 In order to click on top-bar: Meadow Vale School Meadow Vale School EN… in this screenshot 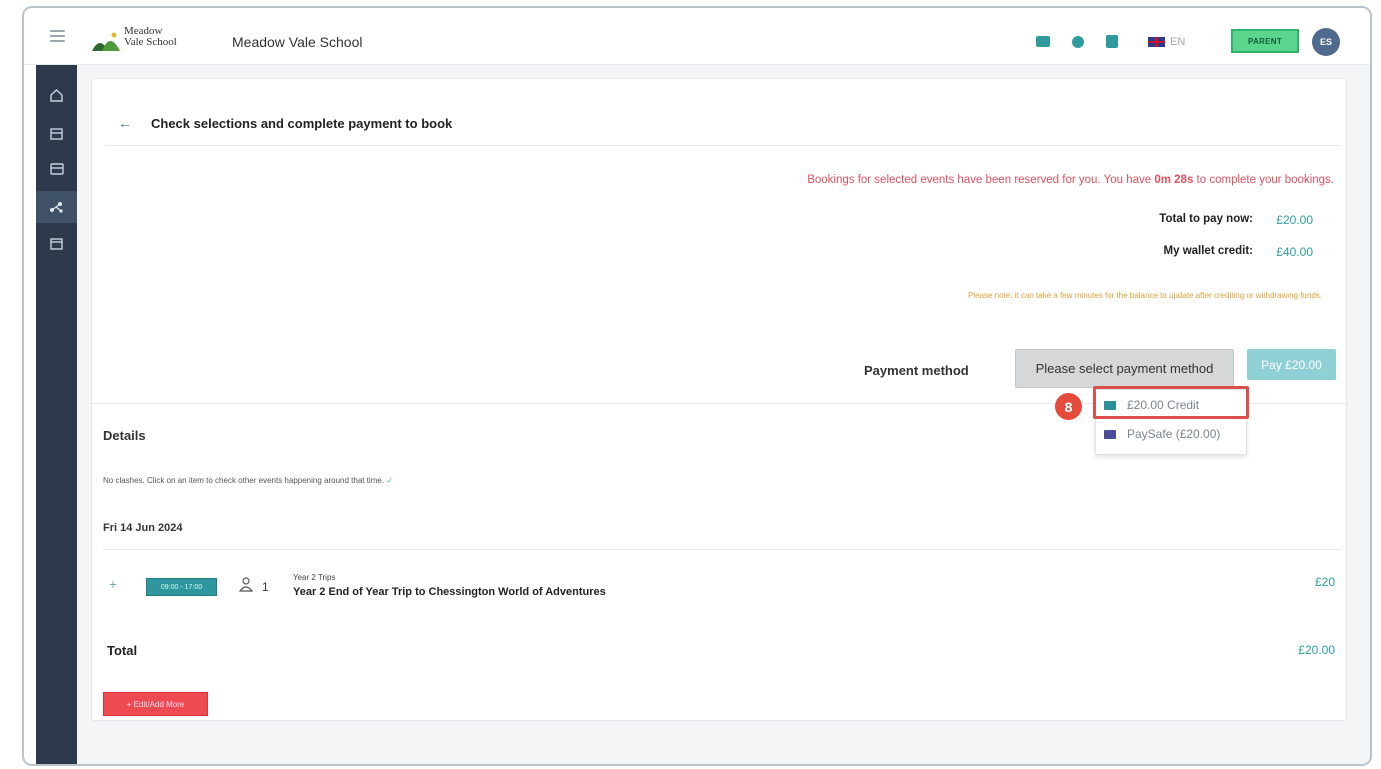, I will do `click(697, 36)`.